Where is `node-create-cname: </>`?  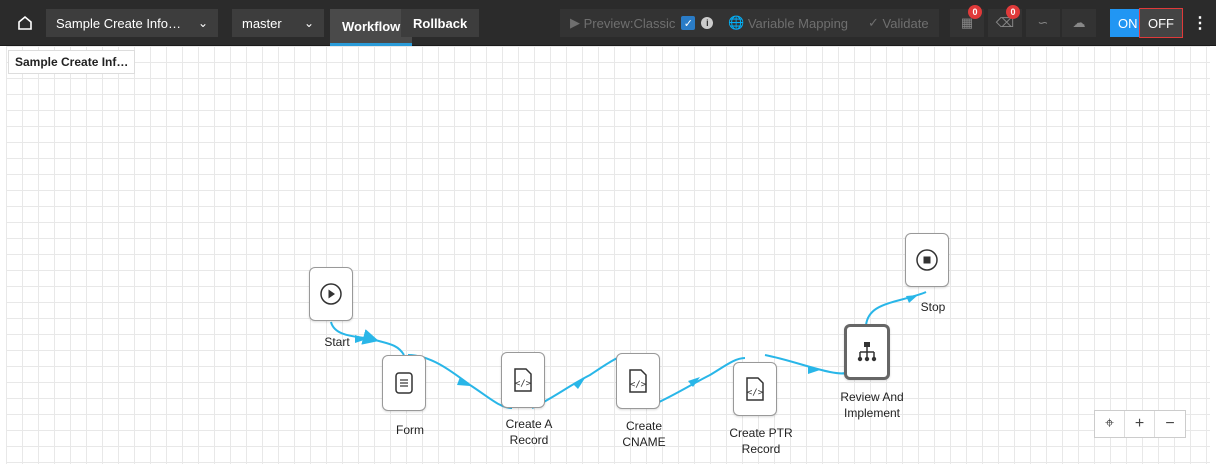 node-create-cname: </> is located at coordinates (638, 381).